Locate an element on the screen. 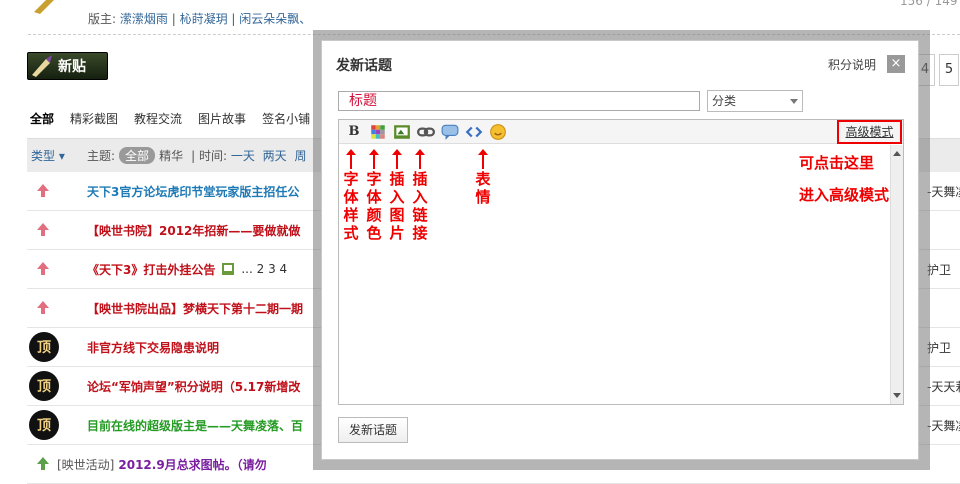  scrollbar is located at coordinates (896, 274).